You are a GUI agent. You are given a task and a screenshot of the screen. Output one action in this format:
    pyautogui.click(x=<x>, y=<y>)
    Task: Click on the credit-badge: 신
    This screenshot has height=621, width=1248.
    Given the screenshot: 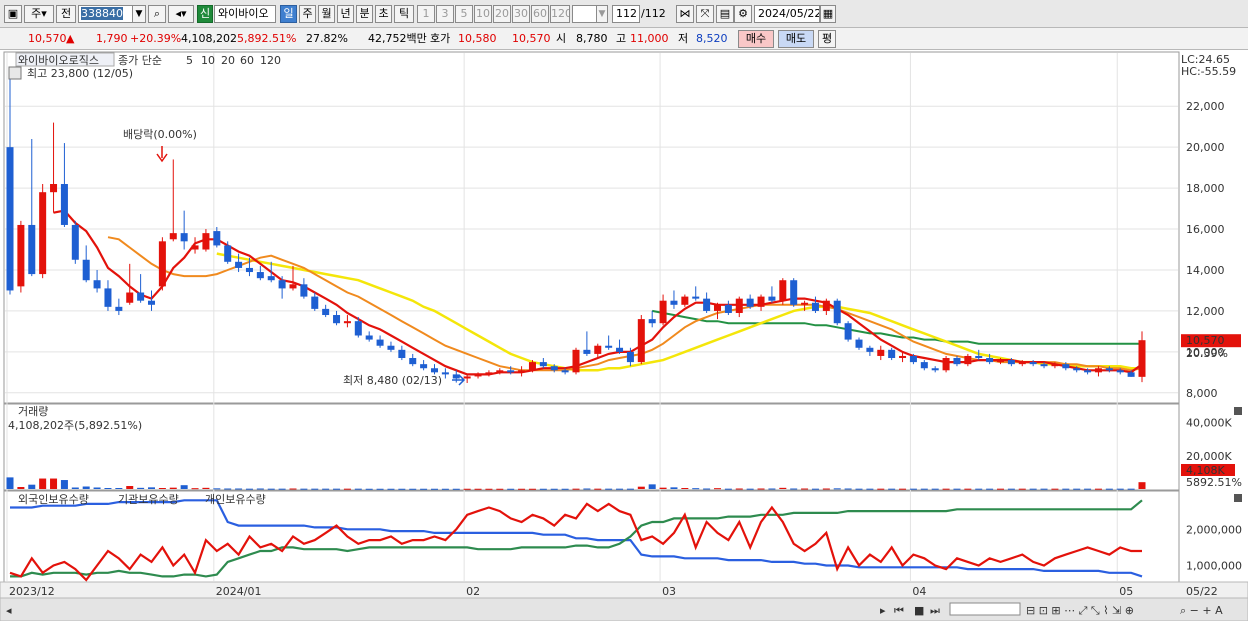 What is the action you would take?
    pyautogui.click(x=205, y=14)
    